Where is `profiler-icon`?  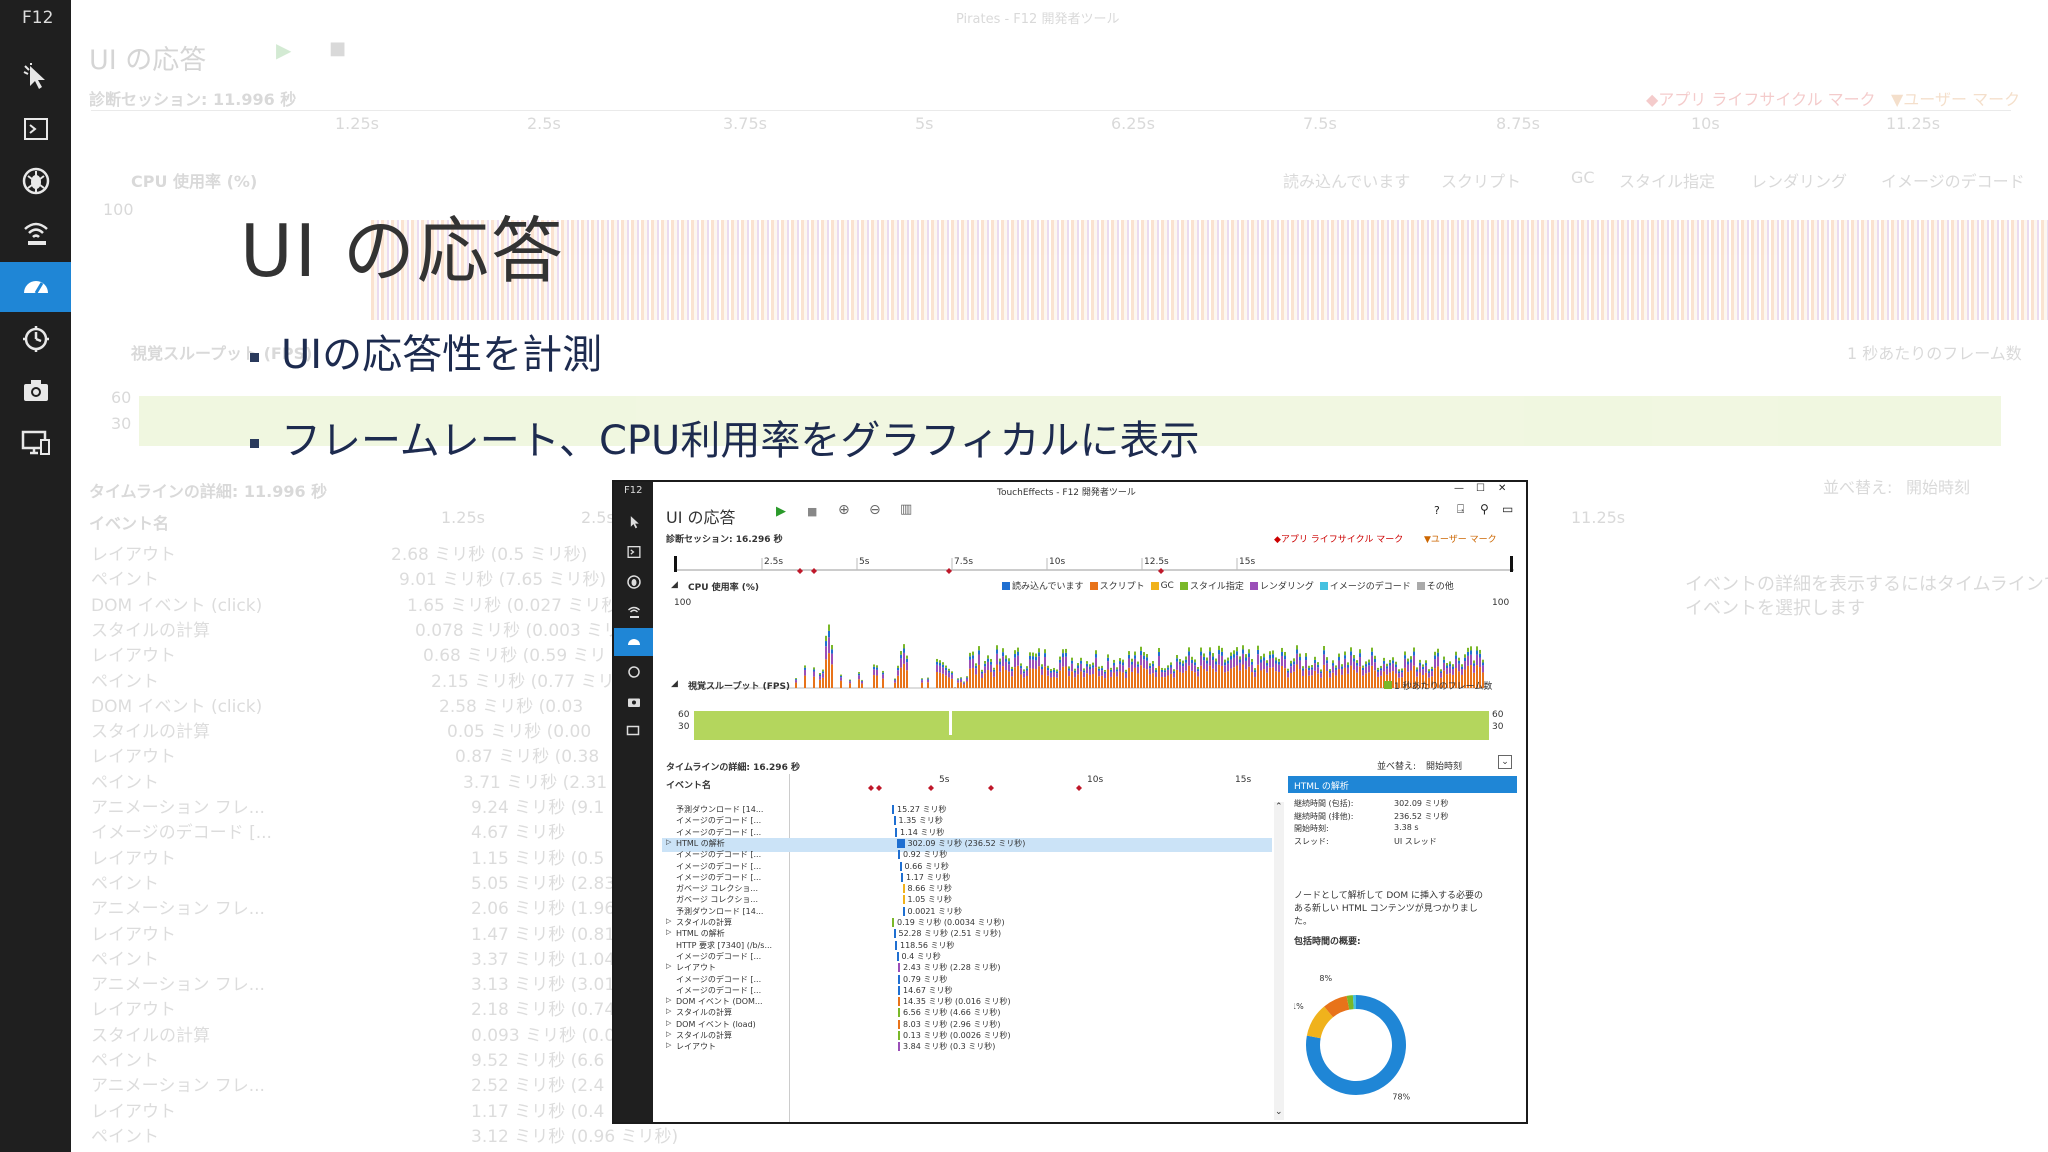
profiler-icon is located at coordinates (35, 339).